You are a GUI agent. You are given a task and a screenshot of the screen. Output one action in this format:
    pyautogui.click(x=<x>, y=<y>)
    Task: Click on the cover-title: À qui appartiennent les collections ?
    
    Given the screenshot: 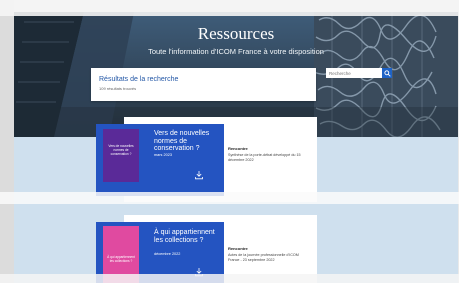 What is the action you would take?
    pyautogui.click(x=121, y=259)
    